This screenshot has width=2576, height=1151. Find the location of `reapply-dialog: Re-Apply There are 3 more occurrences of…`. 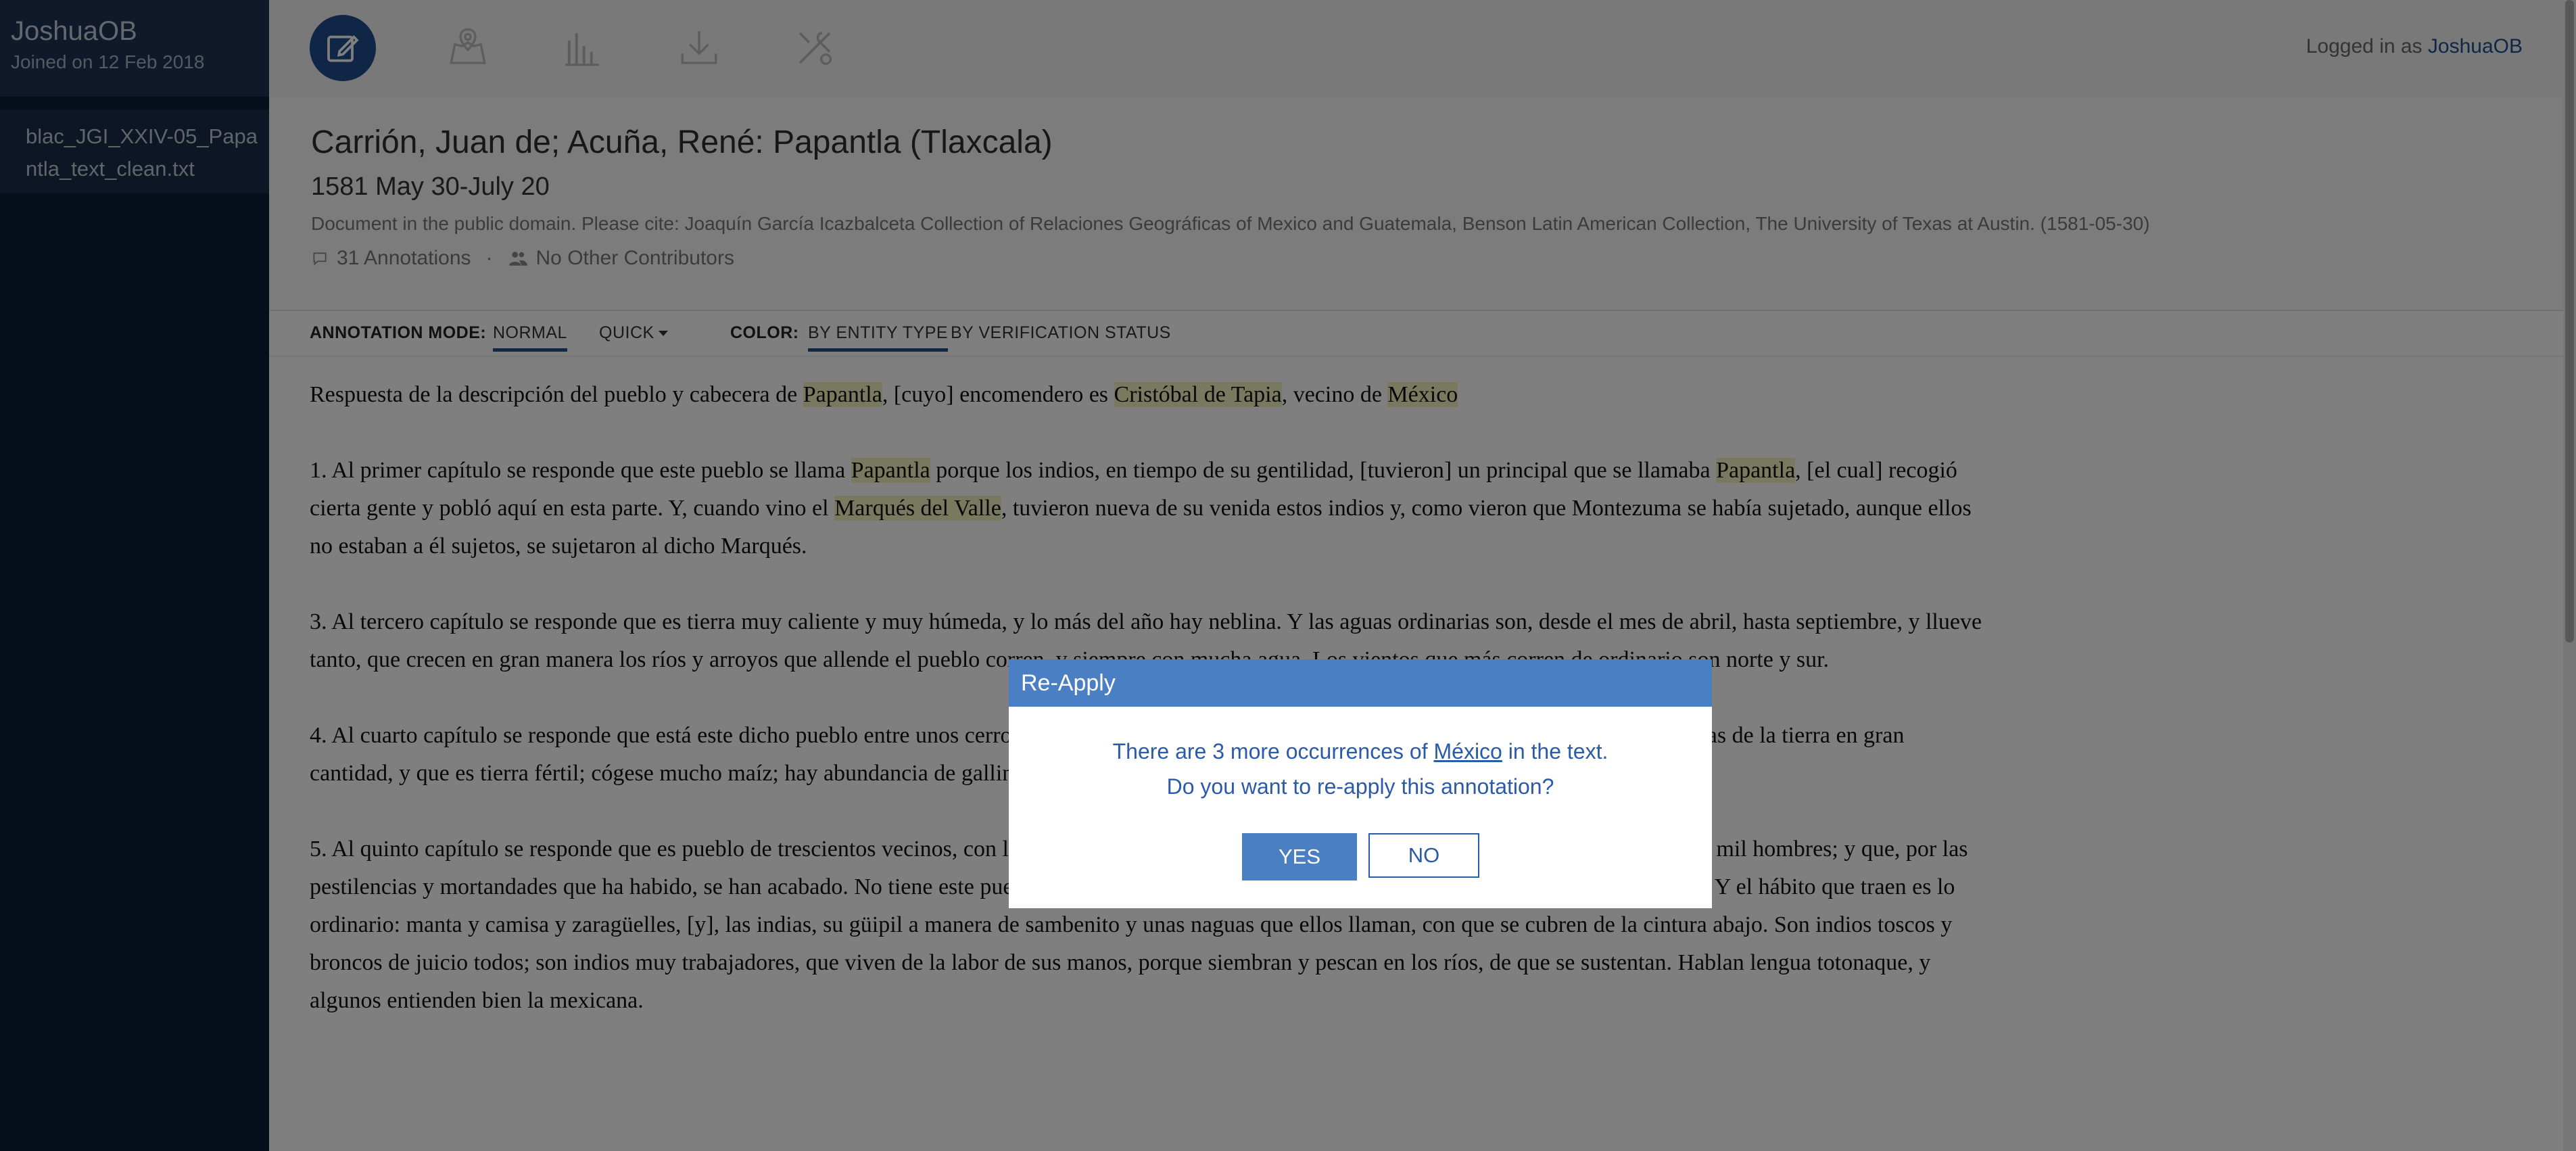

reapply-dialog: Re-Apply There are 3 more occurrences of… is located at coordinates (1360, 783).